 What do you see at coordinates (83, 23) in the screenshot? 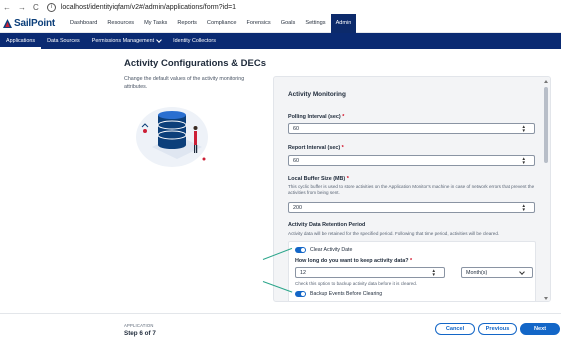
I see `nav-dashboard: Dashboard` at bounding box center [83, 23].